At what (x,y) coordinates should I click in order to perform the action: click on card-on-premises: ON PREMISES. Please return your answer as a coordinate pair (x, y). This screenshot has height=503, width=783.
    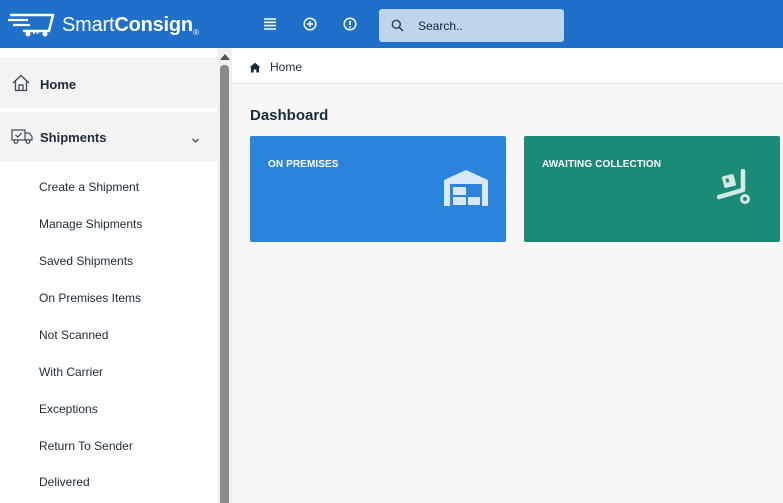
    Looking at the image, I should click on (378, 189).